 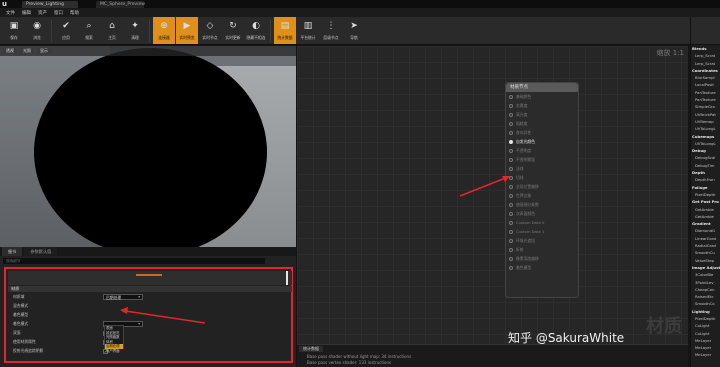 What do you see at coordinates (705, 223) in the screenshot?
I see `palette-category: Gradient` at bounding box center [705, 223].